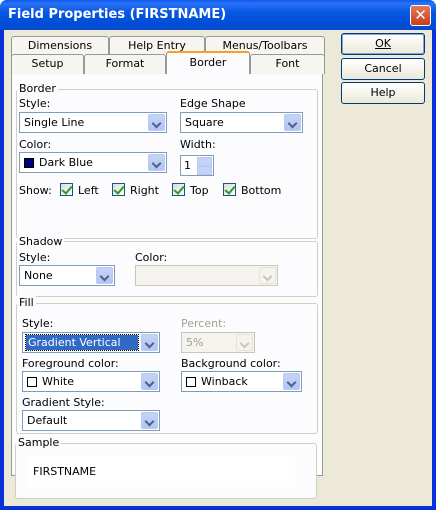 This screenshot has width=436, height=510. Describe the element at coordinates (82, 342) in the screenshot. I see `fill-style-value: Gradient Vertical` at that location.